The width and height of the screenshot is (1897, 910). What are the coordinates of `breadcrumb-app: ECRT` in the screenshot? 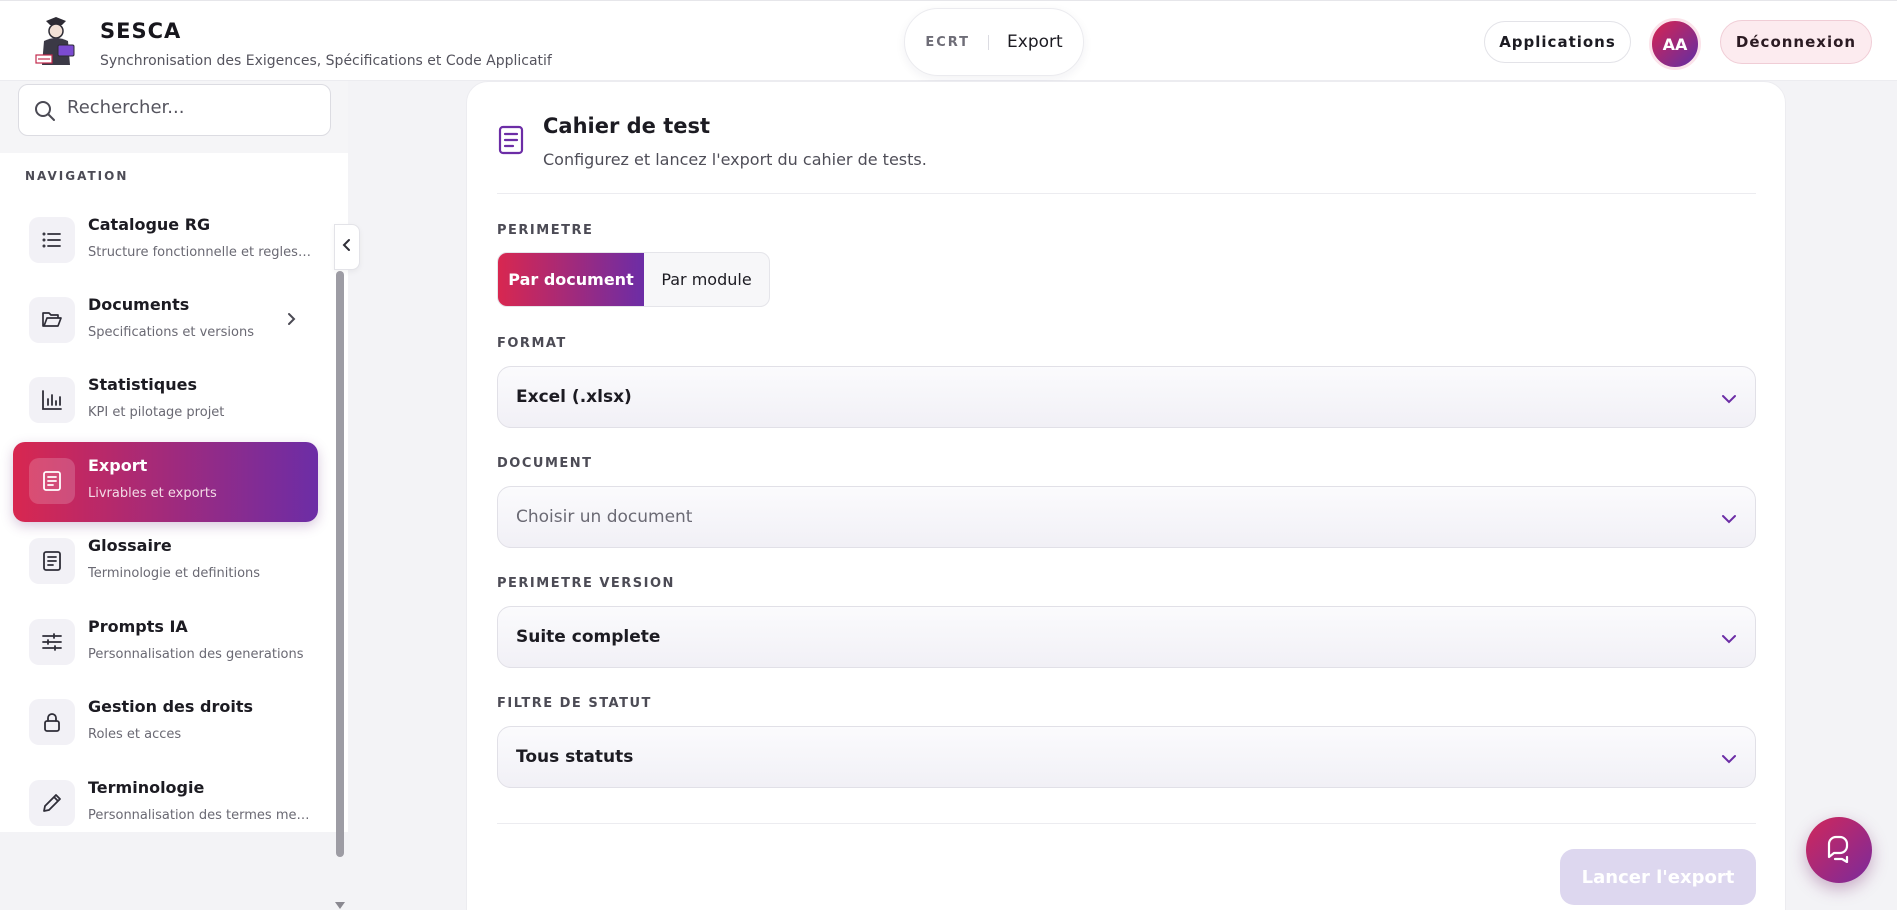 It's located at (957, 42).